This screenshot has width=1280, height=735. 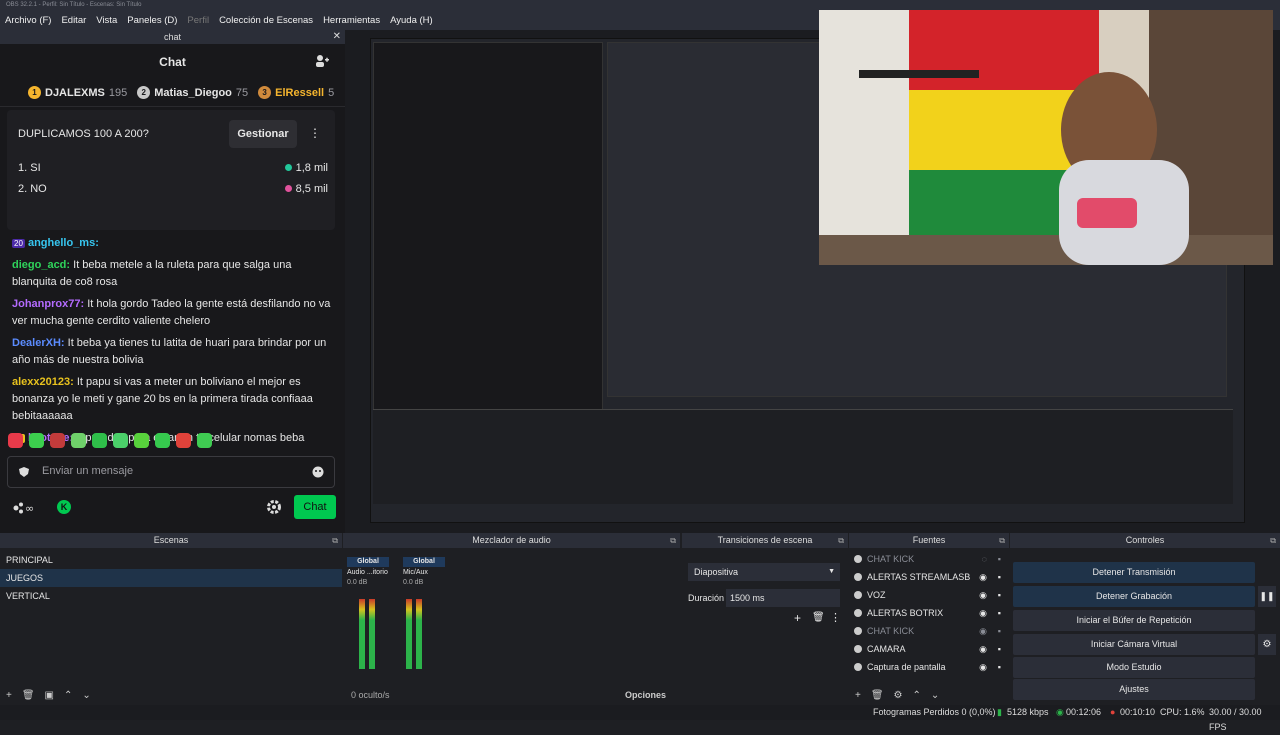 I want to click on menu-ayuda: Ayuda (H), so click(x=411, y=20).